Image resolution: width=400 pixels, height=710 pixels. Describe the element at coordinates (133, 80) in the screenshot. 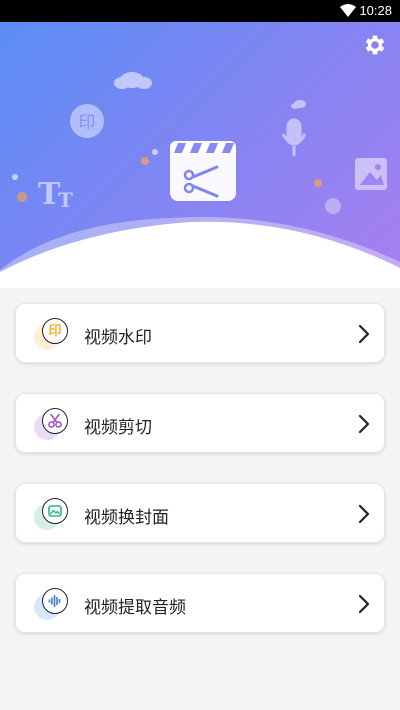

I see `cloud-icon` at that location.